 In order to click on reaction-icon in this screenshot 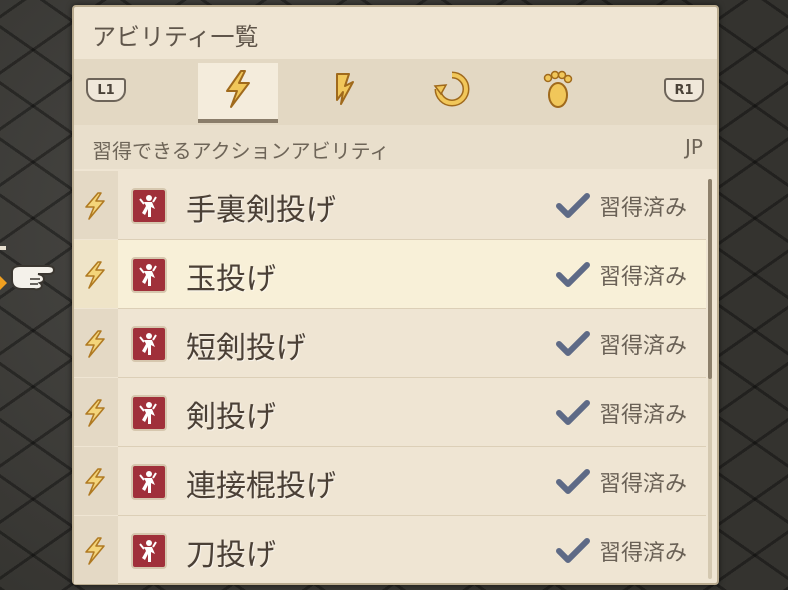, I will do `click(452, 91)`.